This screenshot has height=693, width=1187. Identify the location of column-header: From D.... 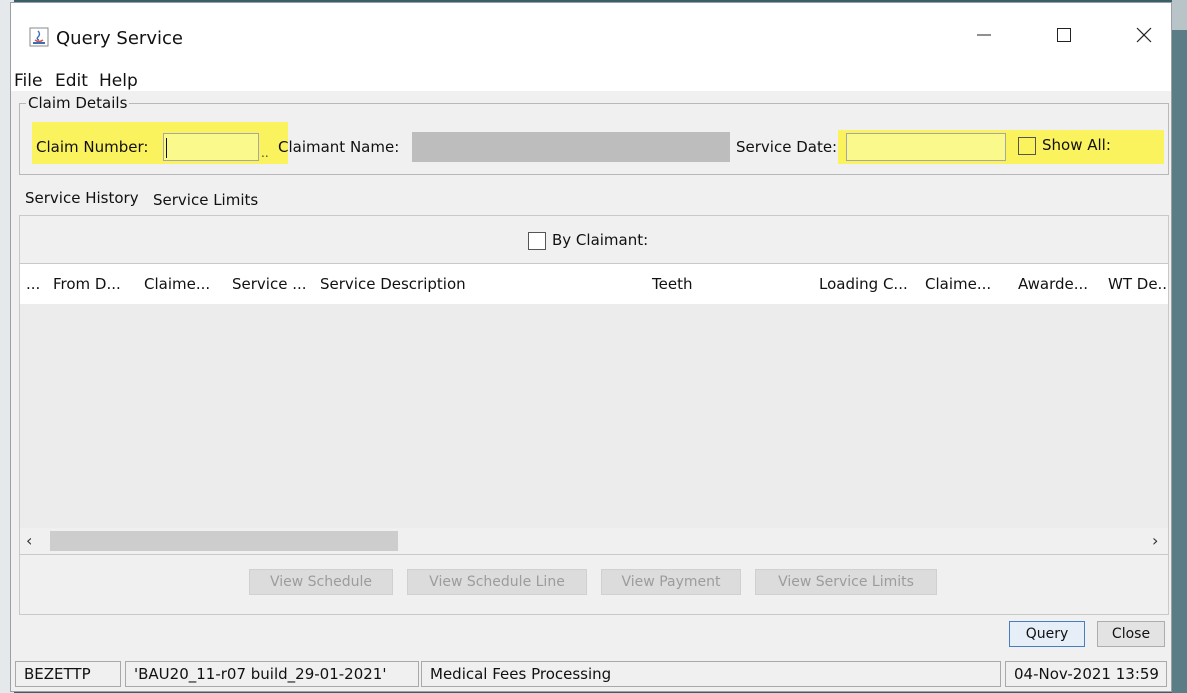
(87, 284).